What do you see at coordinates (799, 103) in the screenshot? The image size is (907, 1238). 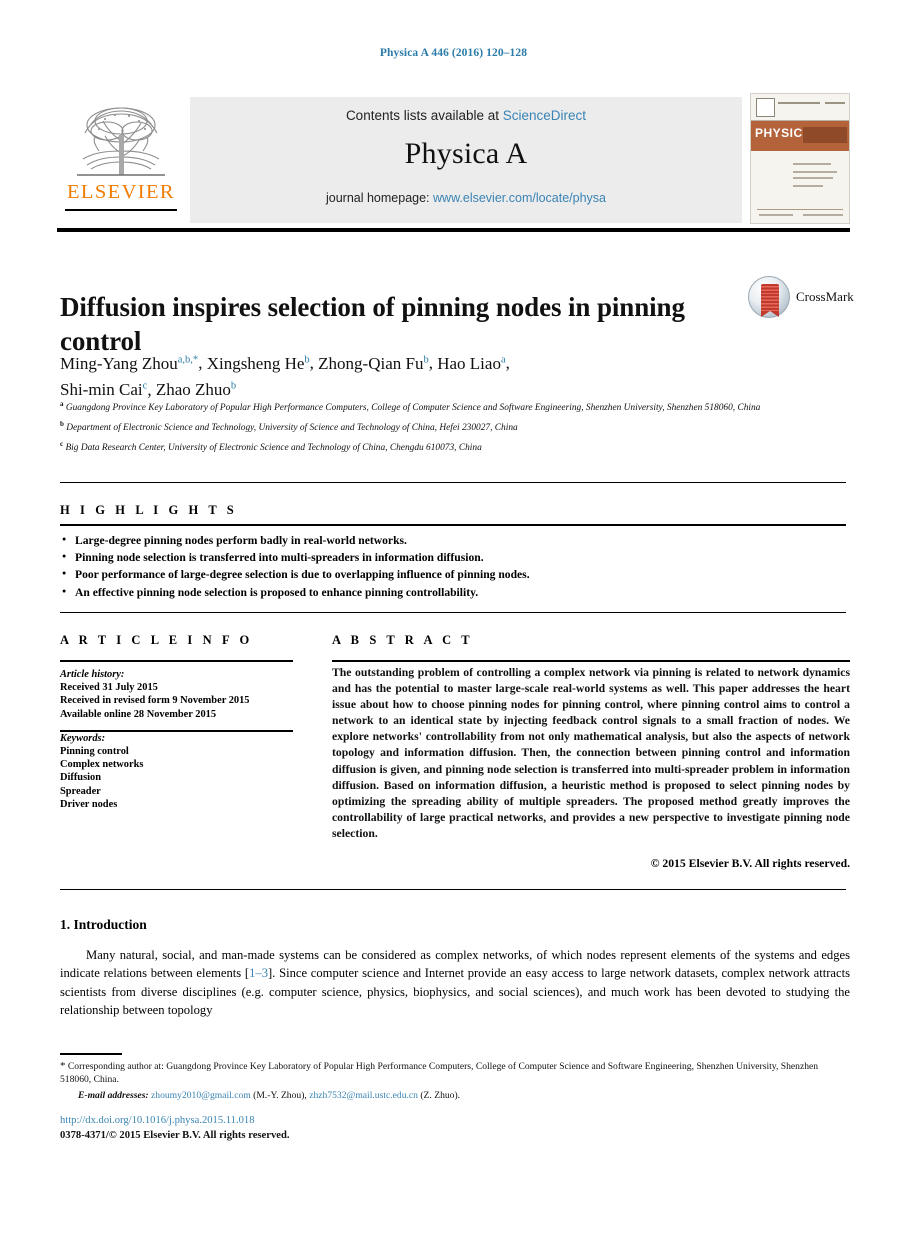 I see `cover-header-text` at bounding box center [799, 103].